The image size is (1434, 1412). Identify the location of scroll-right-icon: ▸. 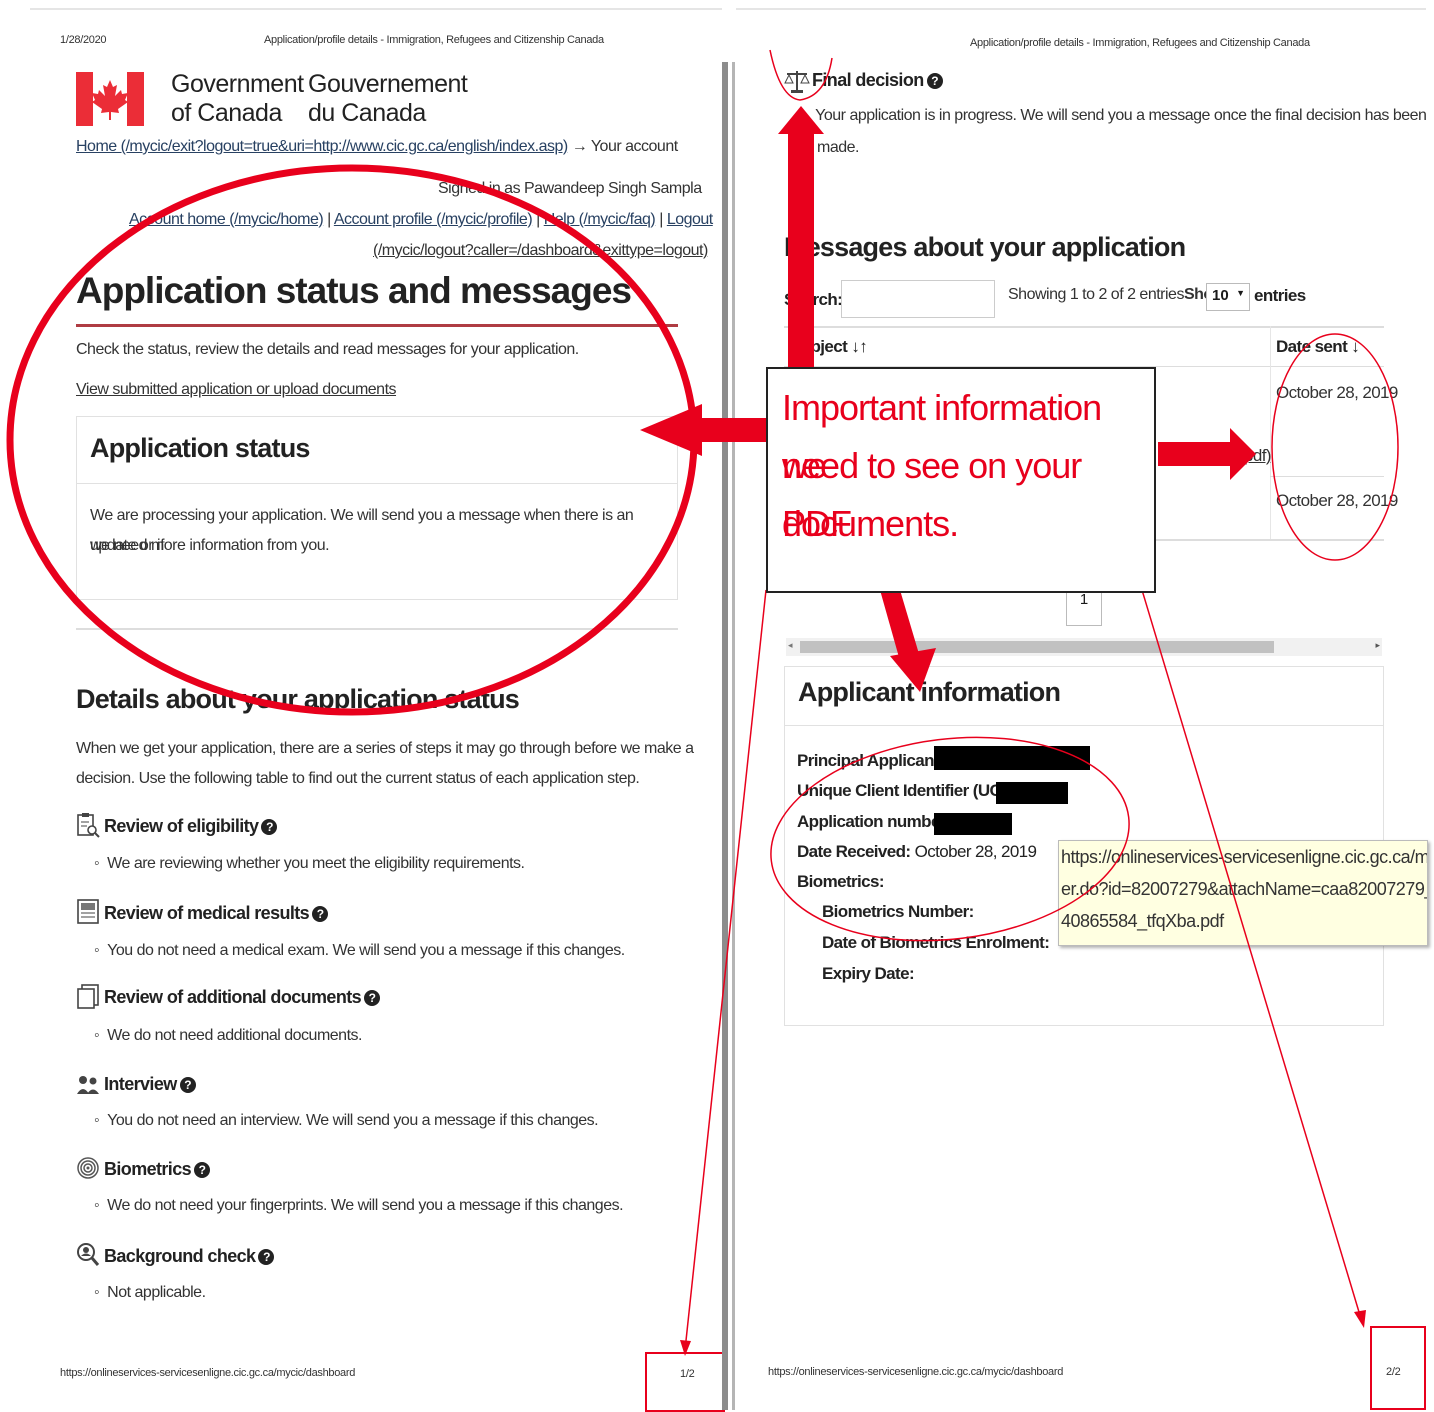
(1377, 645).